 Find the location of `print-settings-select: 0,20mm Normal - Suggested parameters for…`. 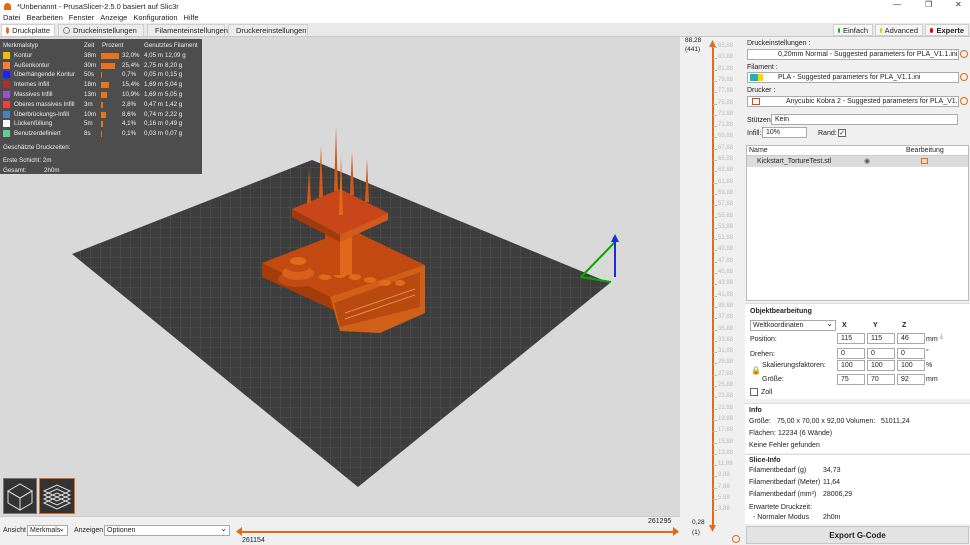

print-settings-select: 0,20mm Normal - Suggested parameters for… is located at coordinates (853, 54).